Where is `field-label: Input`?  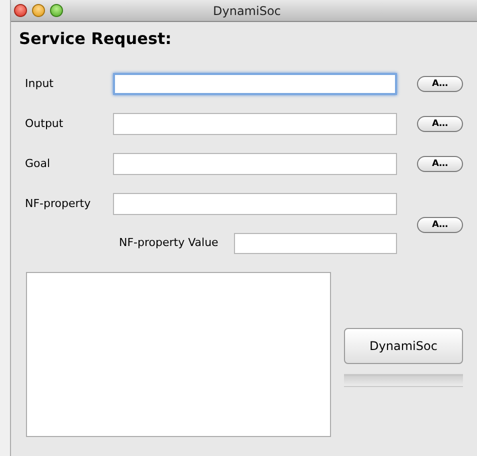 field-label: Input is located at coordinates (39, 84).